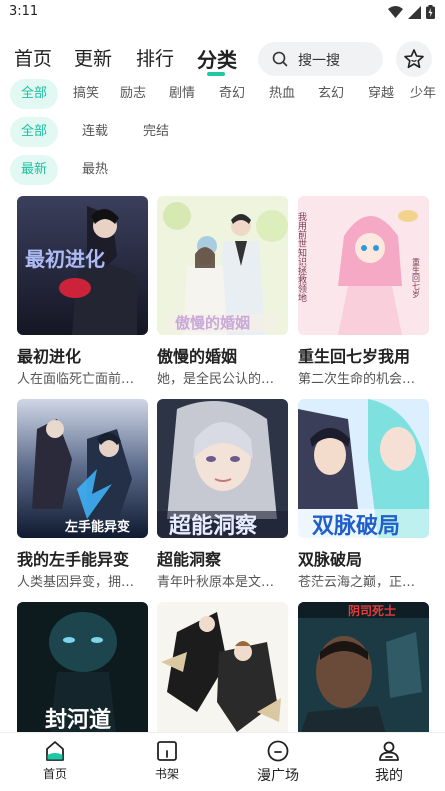 The image size is (445, 791). Describe the element at coordinates (197, 356) in the screenshot. I see `comic-title: 傲慢的婚姻` at that location.